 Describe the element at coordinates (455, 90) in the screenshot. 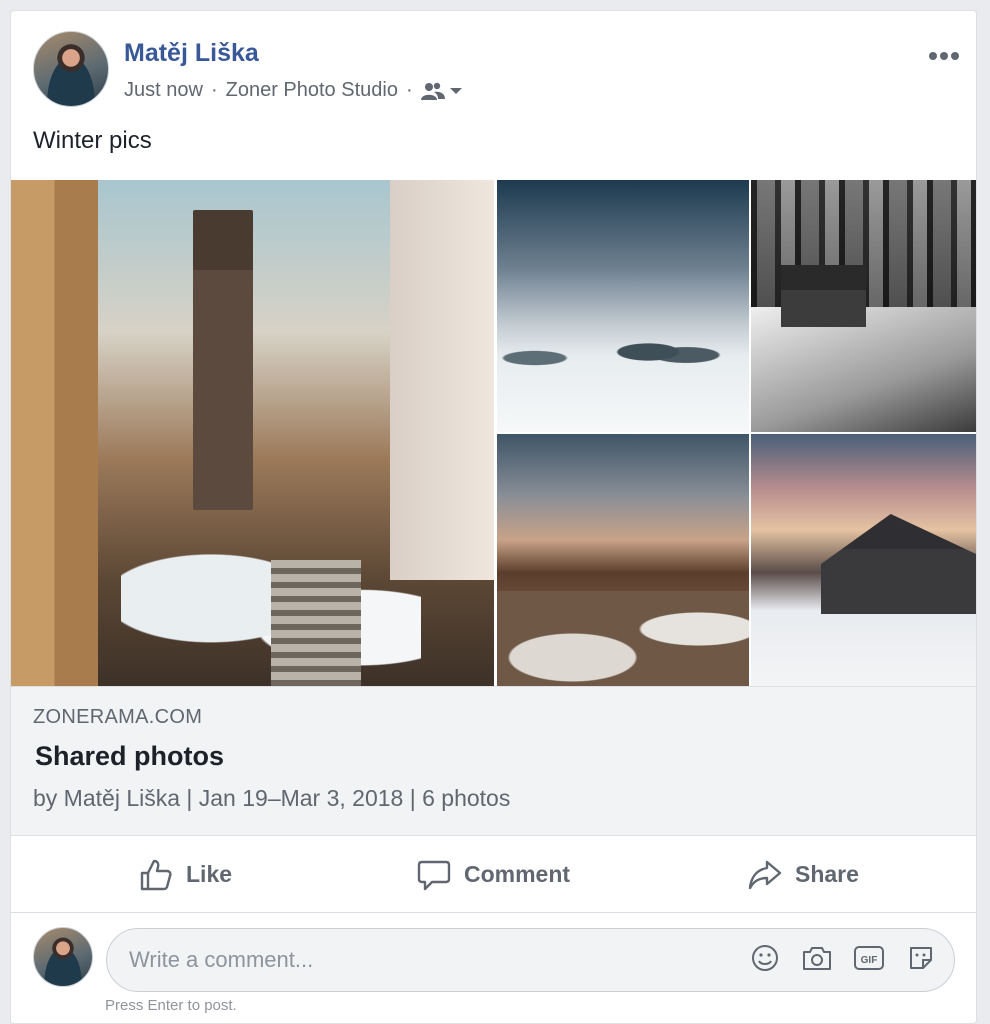

I see `chevron-down-icon` at that location.